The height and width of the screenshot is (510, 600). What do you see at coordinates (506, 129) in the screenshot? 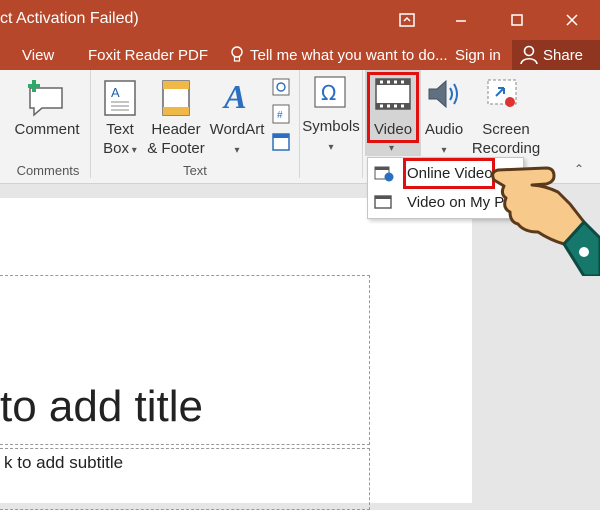
I see `screen-recording-label-1: Screen` at bounding box center [506, 129].